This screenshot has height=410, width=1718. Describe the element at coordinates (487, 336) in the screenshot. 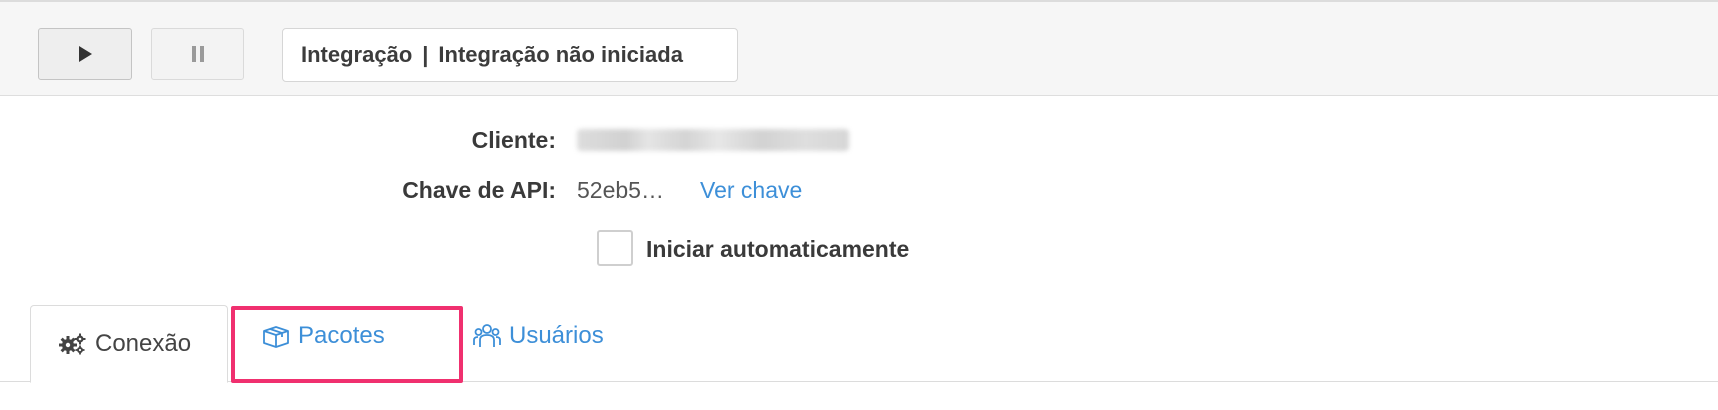

I see `users-icon` at that location.